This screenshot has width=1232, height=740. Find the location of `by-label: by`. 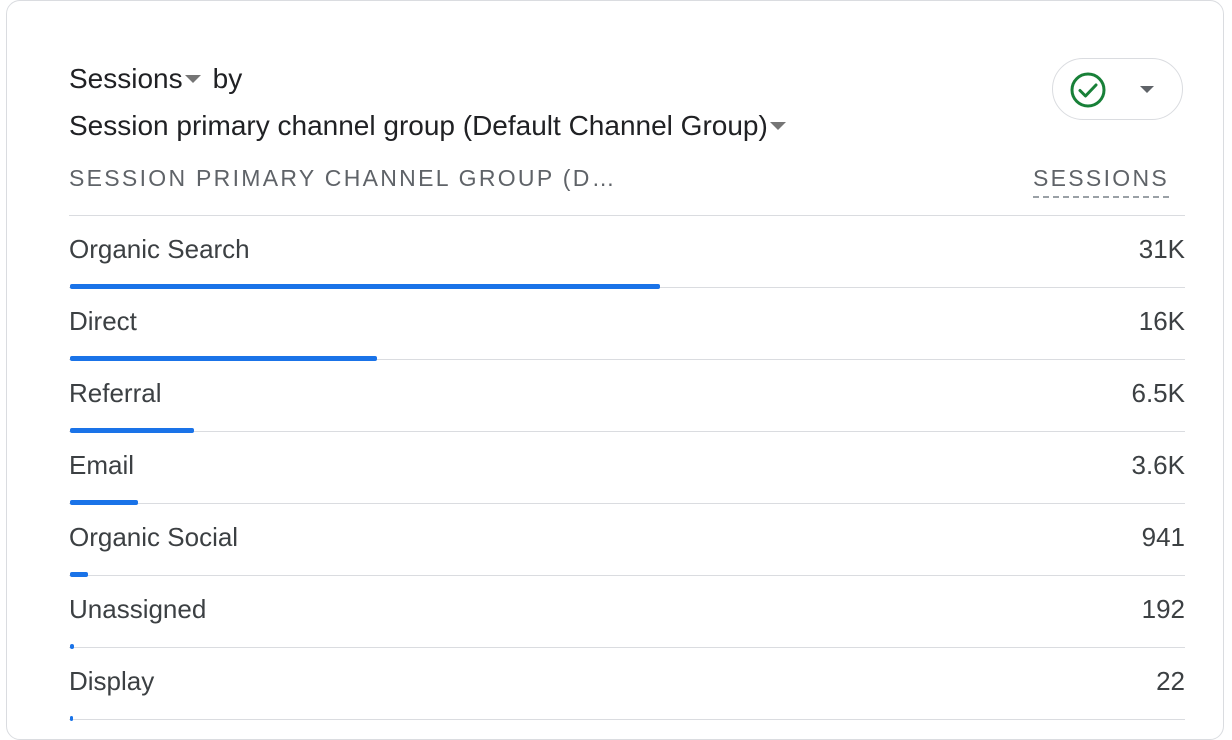

by-label: by is located at coordinates (227, 78).